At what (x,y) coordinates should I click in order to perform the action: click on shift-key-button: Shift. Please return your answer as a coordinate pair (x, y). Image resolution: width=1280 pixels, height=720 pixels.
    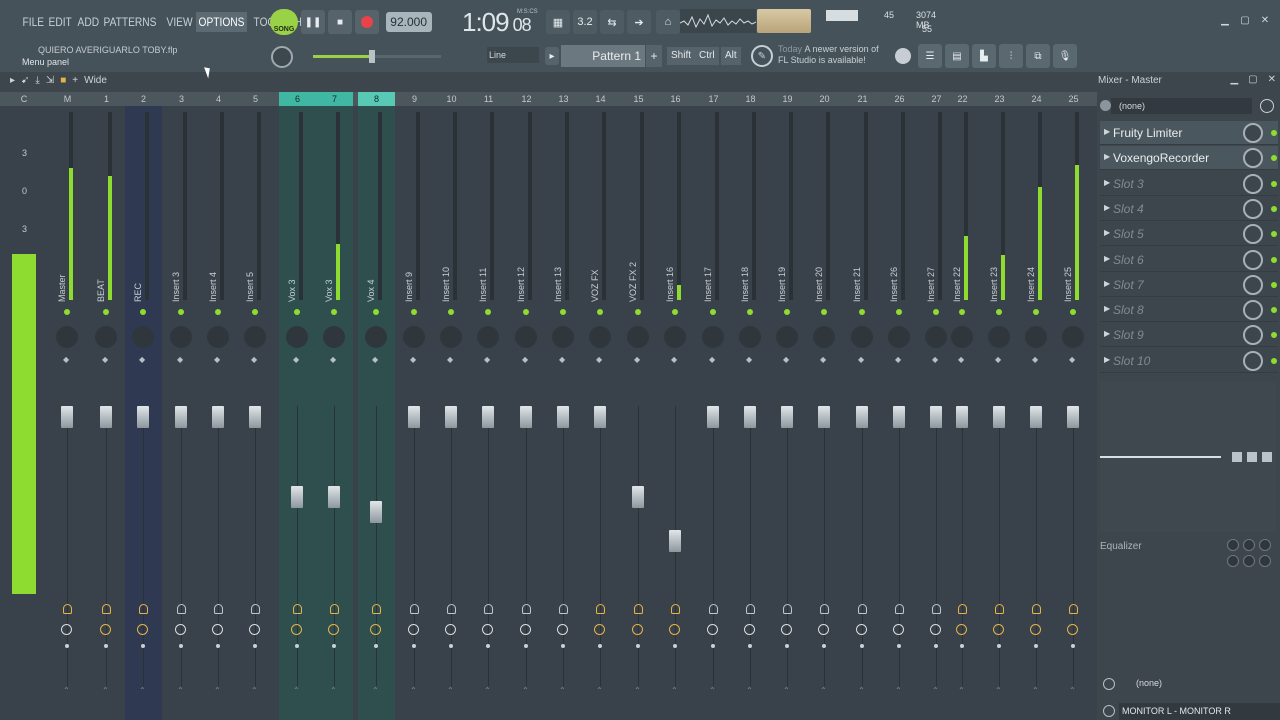
    Looking at the image, I should click on (681, 56).